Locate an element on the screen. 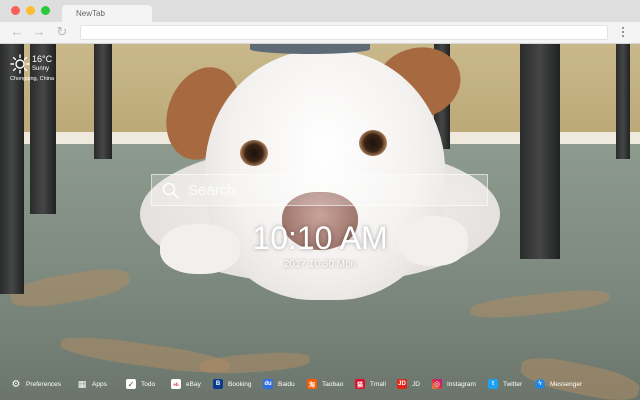 This screenshot has height=400, width=640. messenger-label: Messenger is located at coordinates (566, 384).